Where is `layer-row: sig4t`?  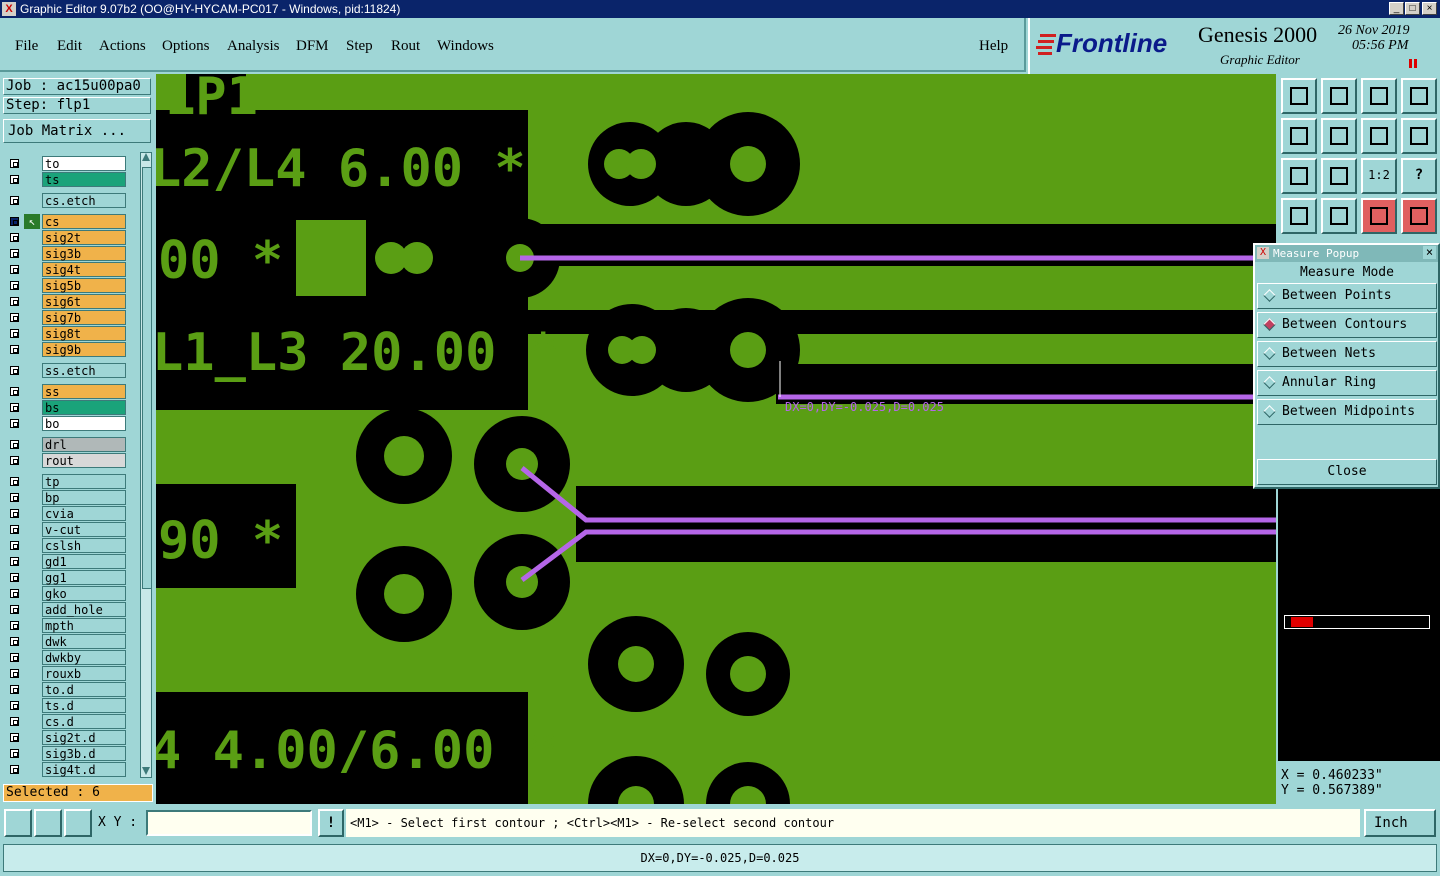
layer-row: sig4t is located at coordinates (65, 270).